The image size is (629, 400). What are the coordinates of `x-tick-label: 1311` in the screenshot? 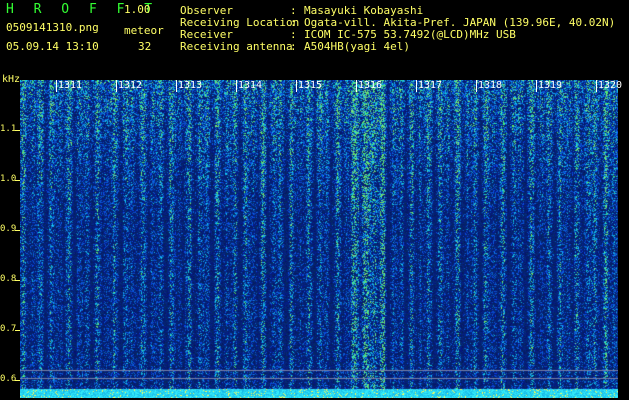 It's located at (70, 85).